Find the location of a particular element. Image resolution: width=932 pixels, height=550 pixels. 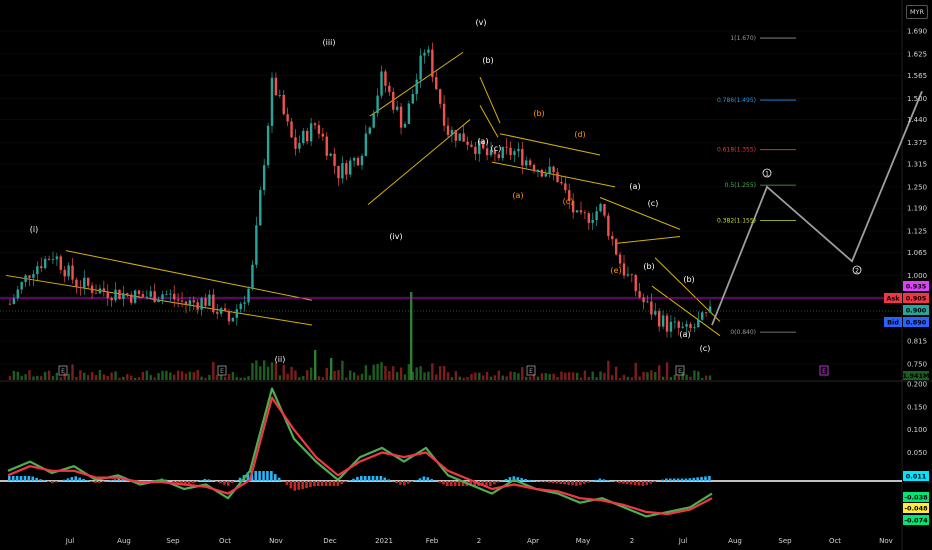

fib-label: 0.786(1.495) is located at coordinates (736, 100).